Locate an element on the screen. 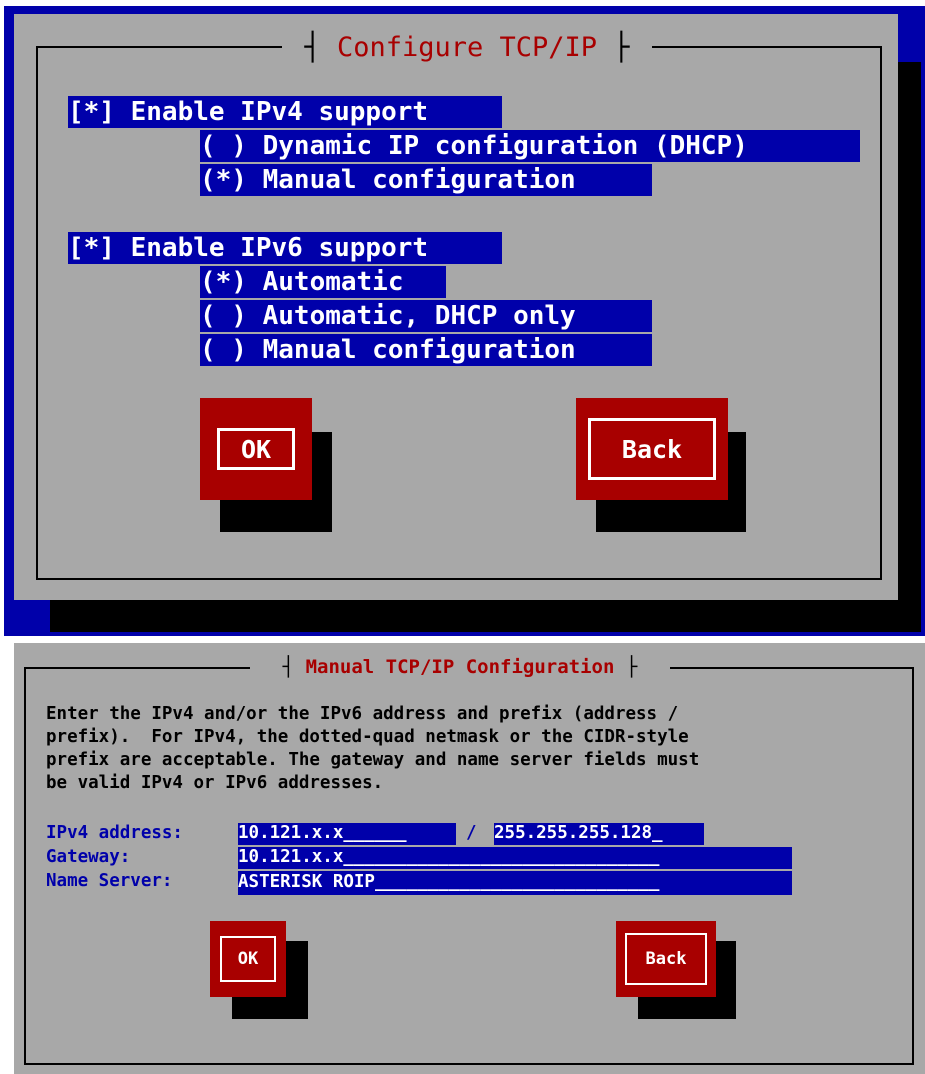 Image resolution: width=925 pixels, height=1074 pixels. back2-button-box: Back is located at coordinates (666, 959).